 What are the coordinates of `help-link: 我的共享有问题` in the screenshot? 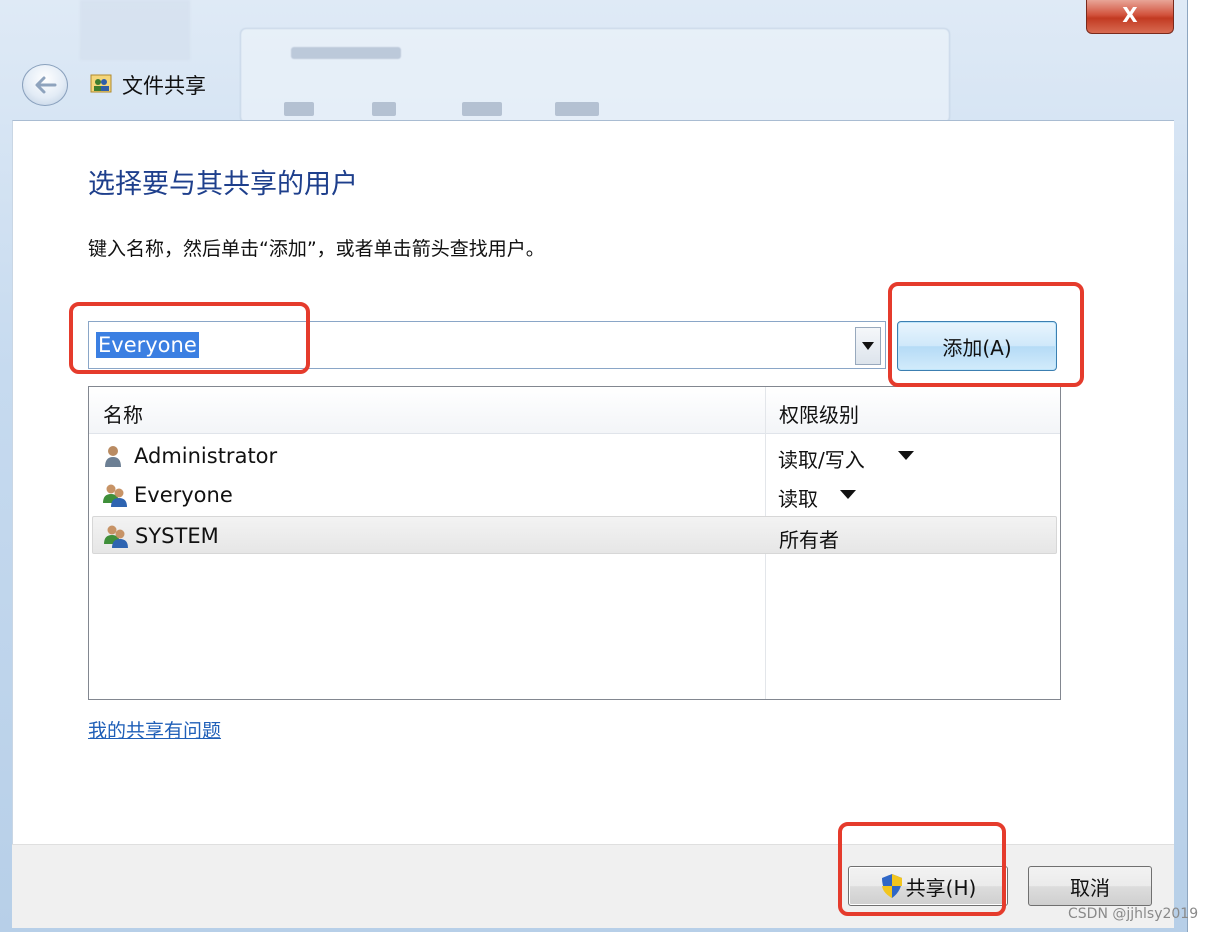 It's located at (154, 729).